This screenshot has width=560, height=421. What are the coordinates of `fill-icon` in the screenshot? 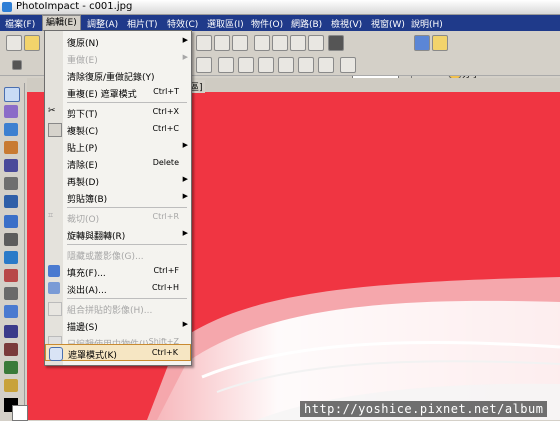 It's located at (11, 311).